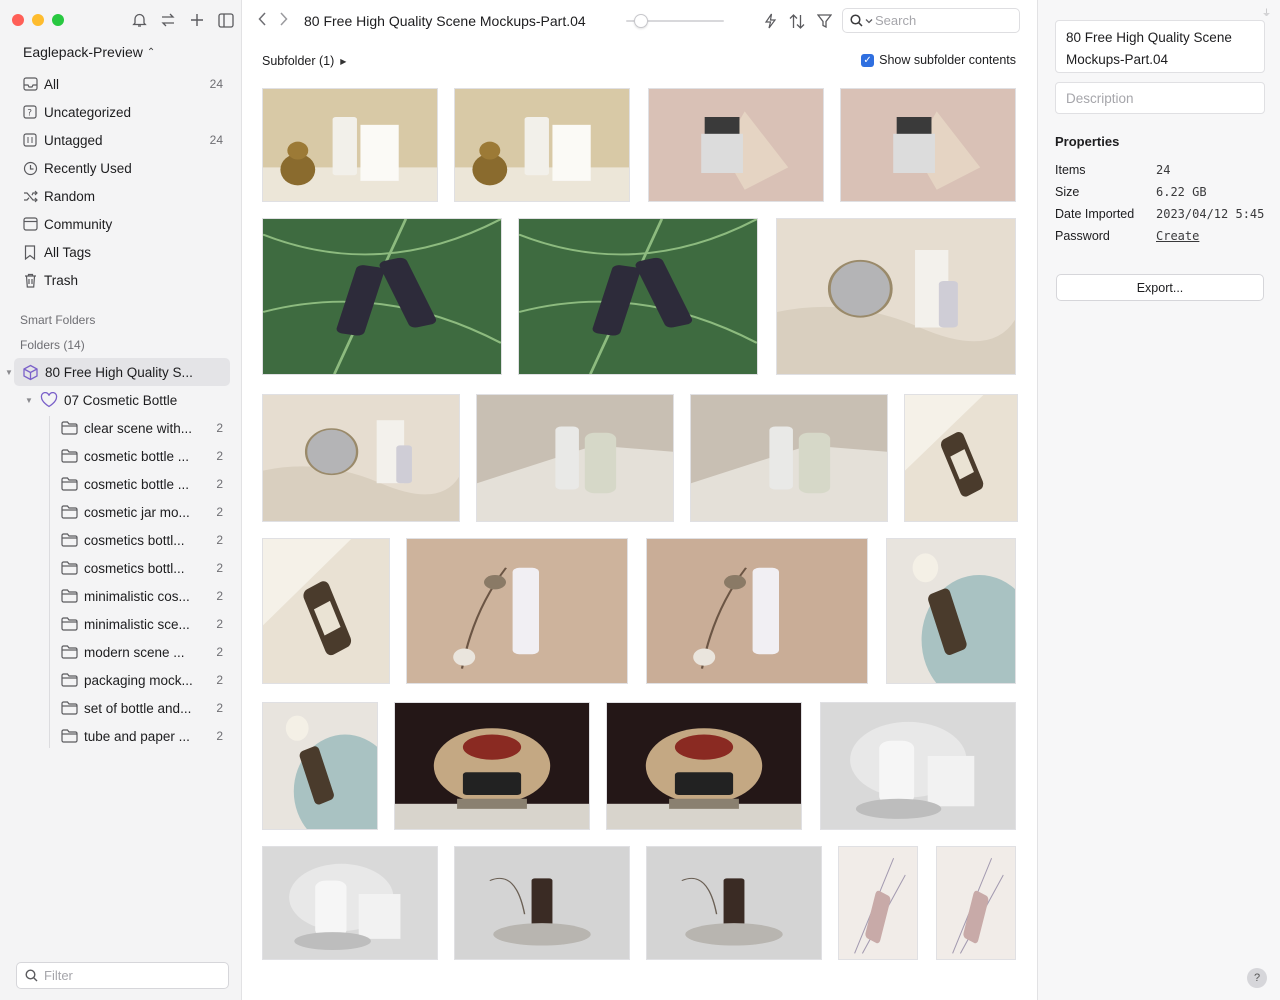 This screenshot has height=1000, width=1280. What do you see at coordinates (122, 140) in the screenshot?
I see `sidebar-item-untagged: Untagged 24` at bounding box center [122, 140].